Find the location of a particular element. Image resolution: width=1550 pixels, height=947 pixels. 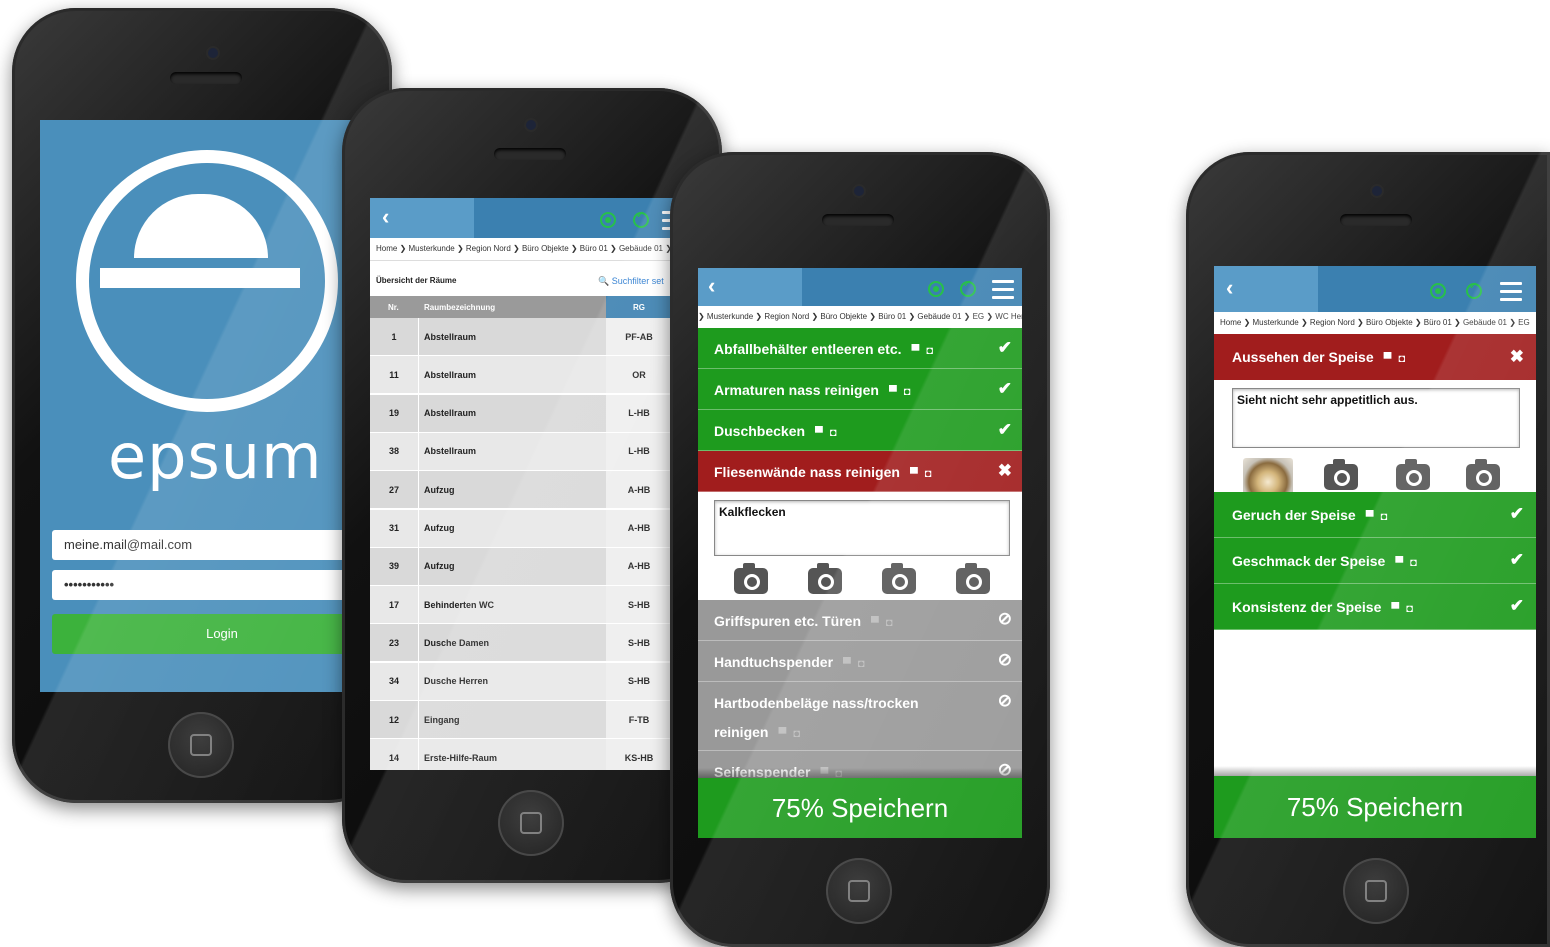

item-label: Aussehen der Speise is located at coordinates (1303, 357).